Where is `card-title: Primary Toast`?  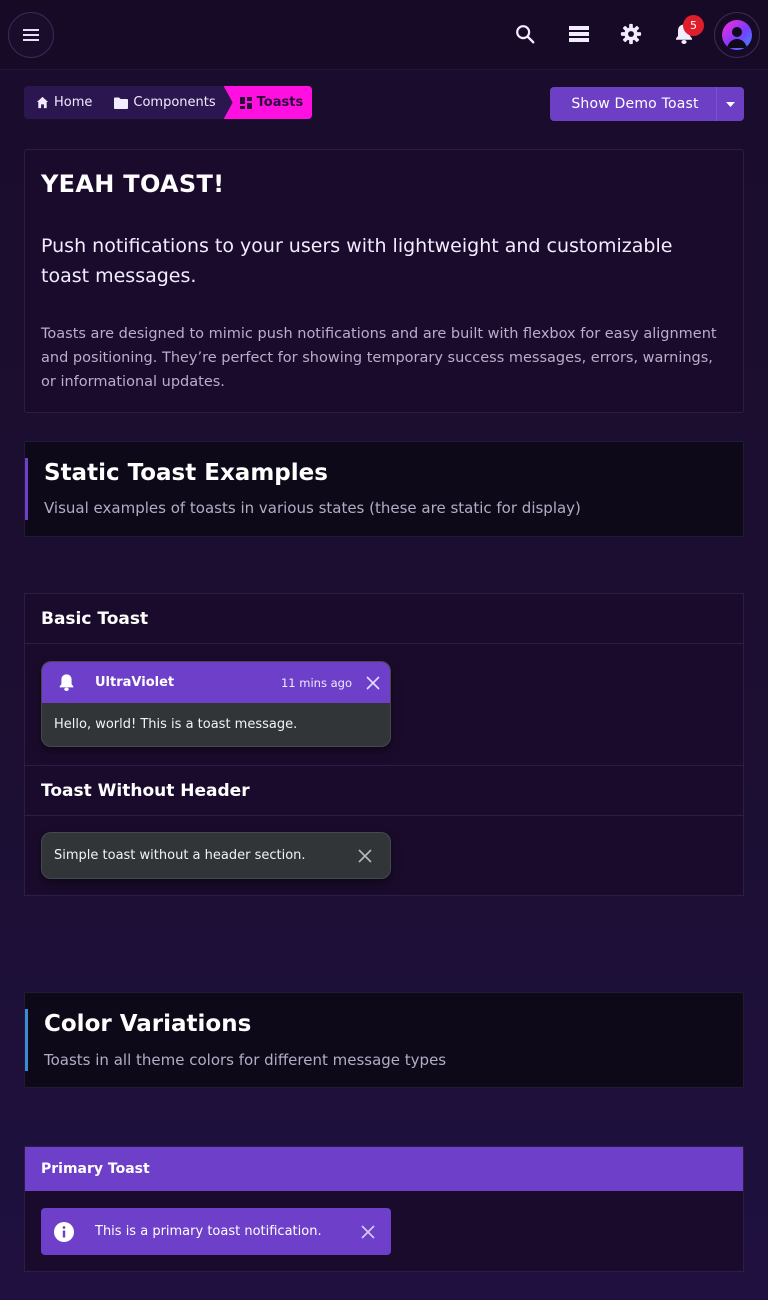 card-title: Primary Toast is located at coordinates (384, 1169).